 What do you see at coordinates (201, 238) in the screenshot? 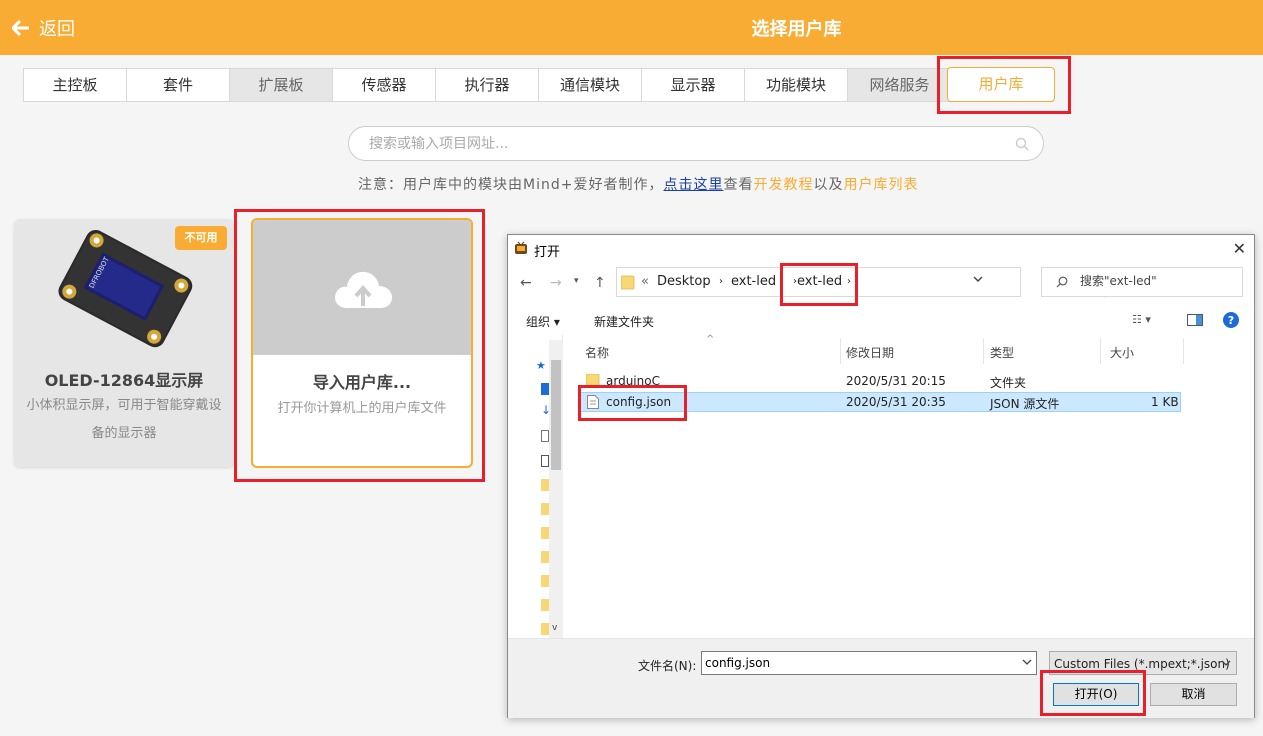
I see `status-badge: 不可用` at bounding box center [201, 238].